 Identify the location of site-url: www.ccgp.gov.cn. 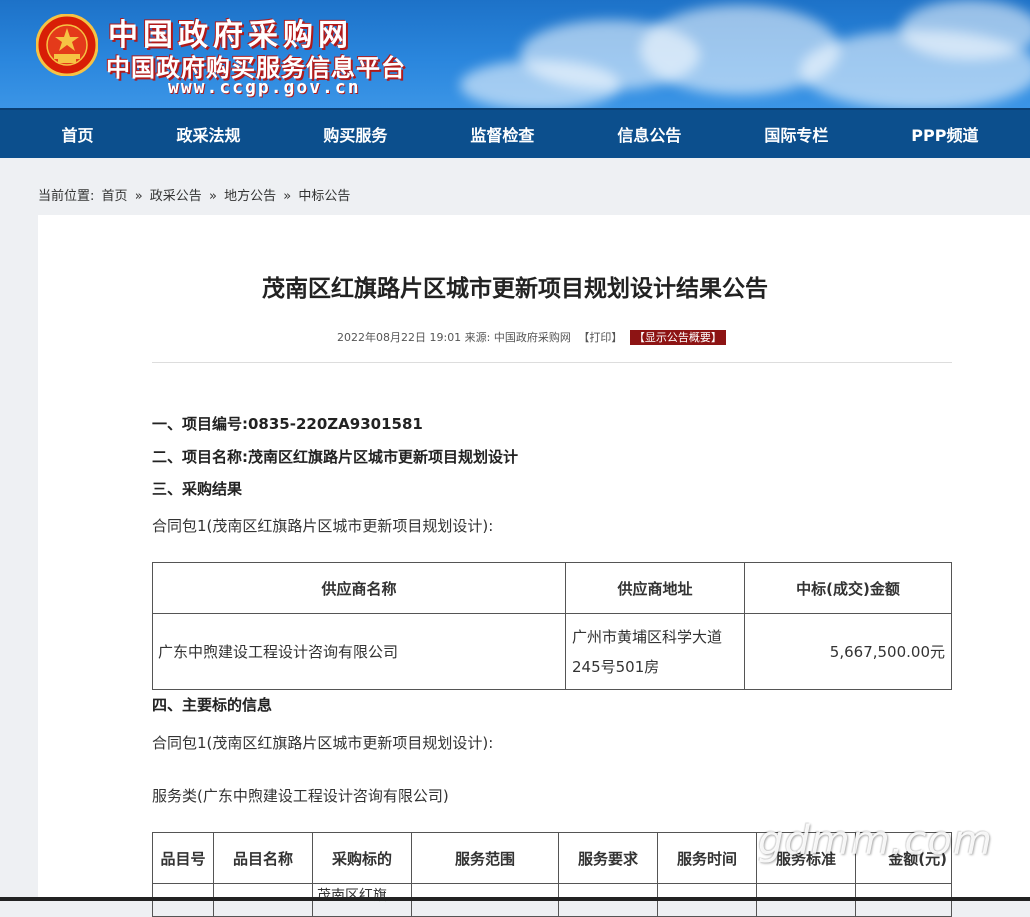
(264, 87).